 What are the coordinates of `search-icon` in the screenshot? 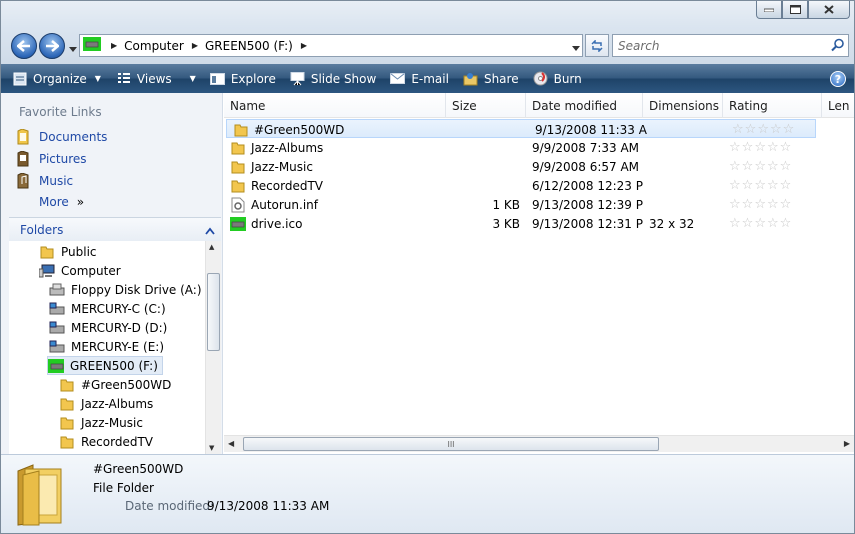 It's located at (838, 46).